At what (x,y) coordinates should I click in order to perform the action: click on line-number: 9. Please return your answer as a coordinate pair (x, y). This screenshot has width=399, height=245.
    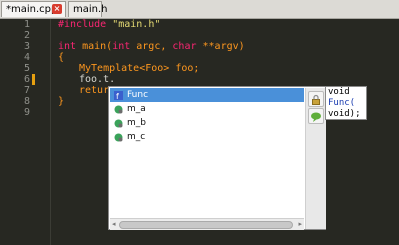
    Looking at the image, I should click on (26, 112).